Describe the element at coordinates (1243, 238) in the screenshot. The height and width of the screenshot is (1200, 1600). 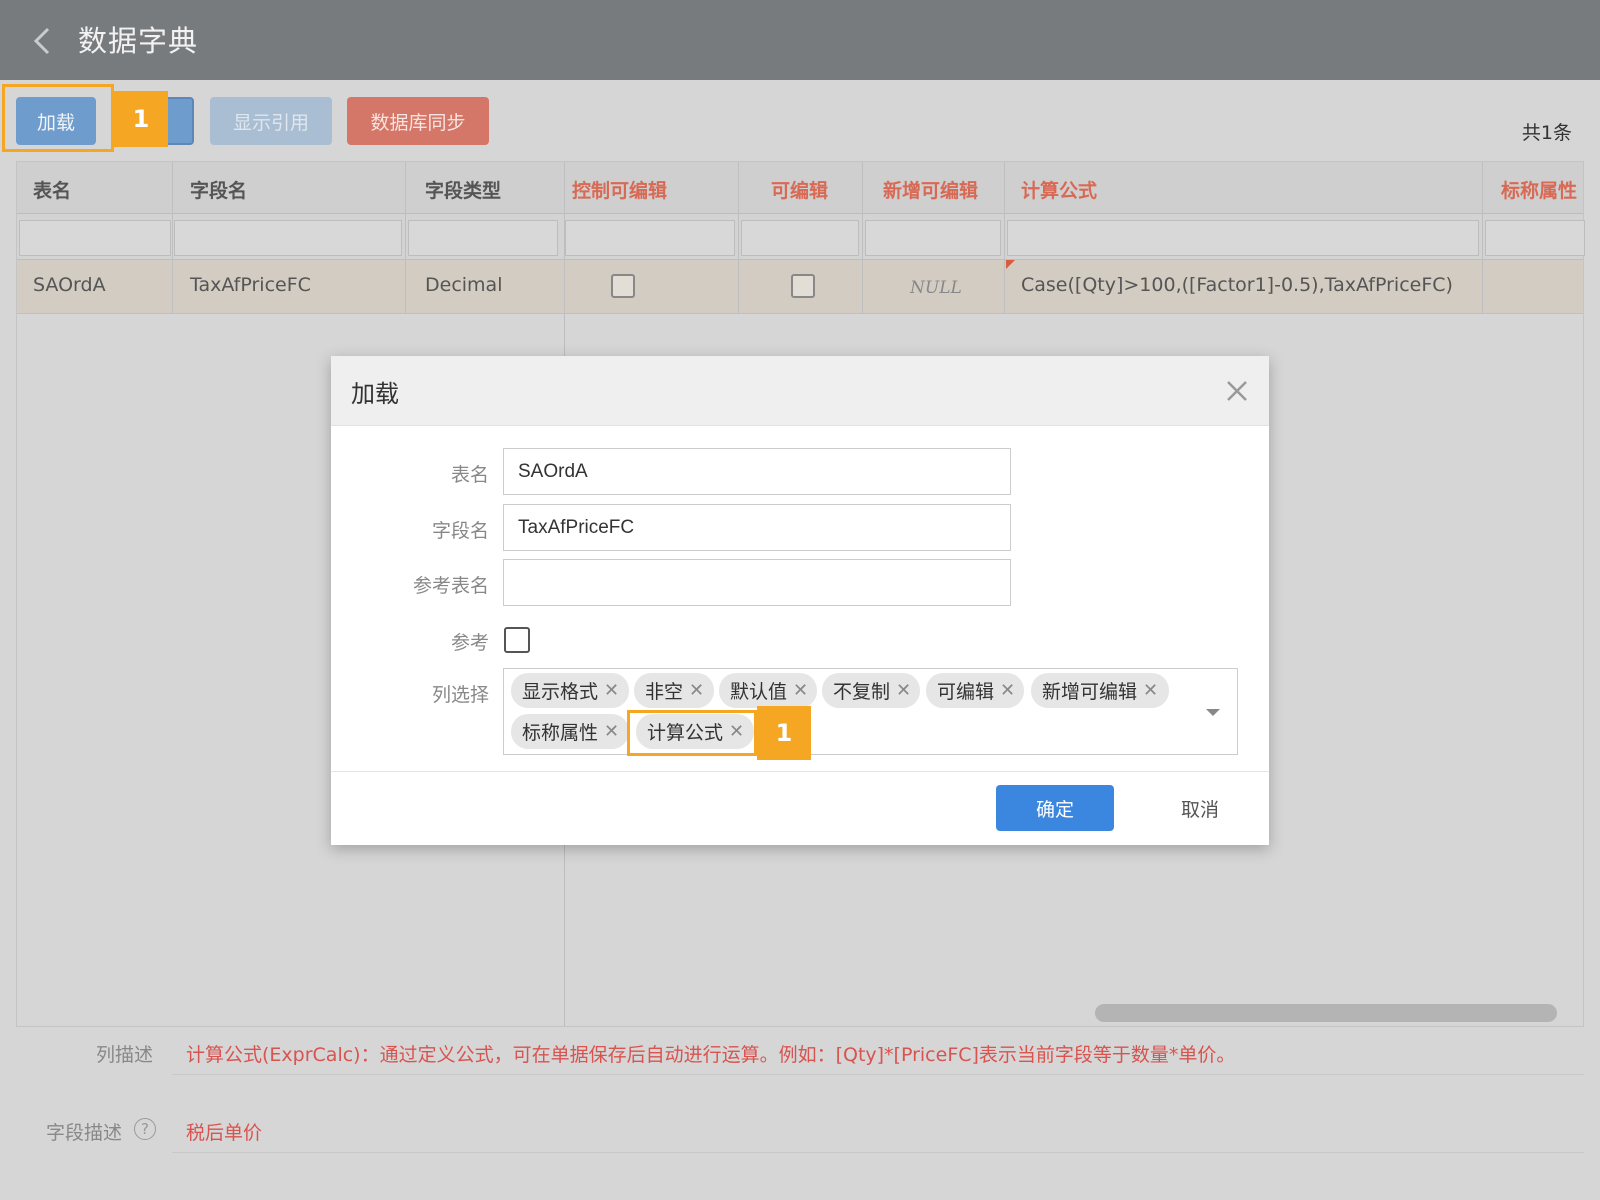
I see `filter-formula` at that location.